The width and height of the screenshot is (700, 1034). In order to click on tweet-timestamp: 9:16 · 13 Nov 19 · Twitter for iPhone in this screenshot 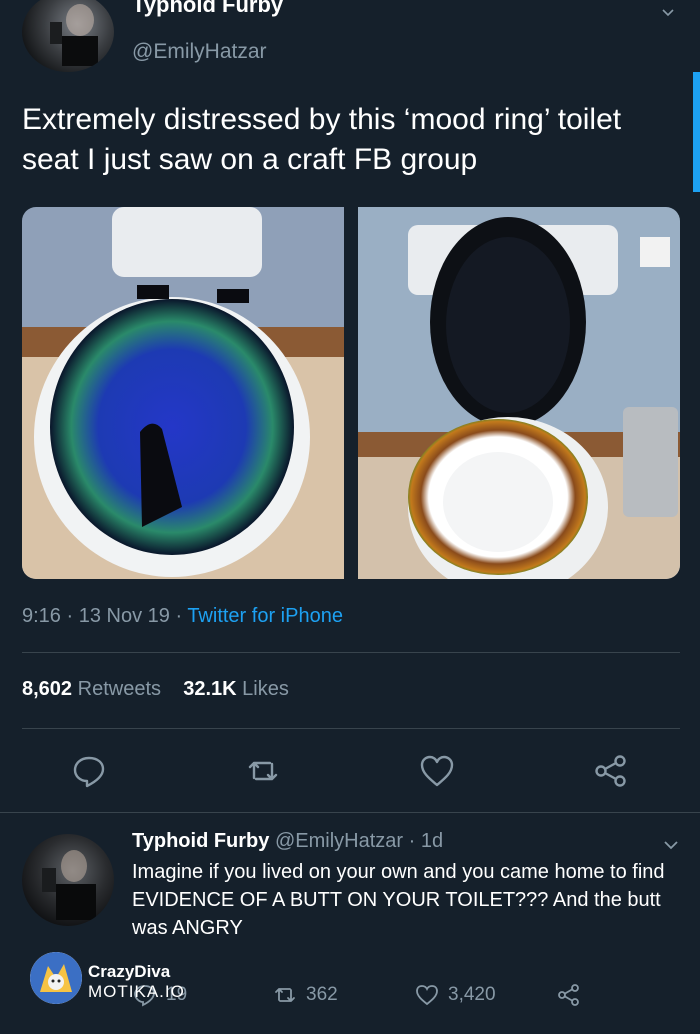, I will do `click(182, 616)`.